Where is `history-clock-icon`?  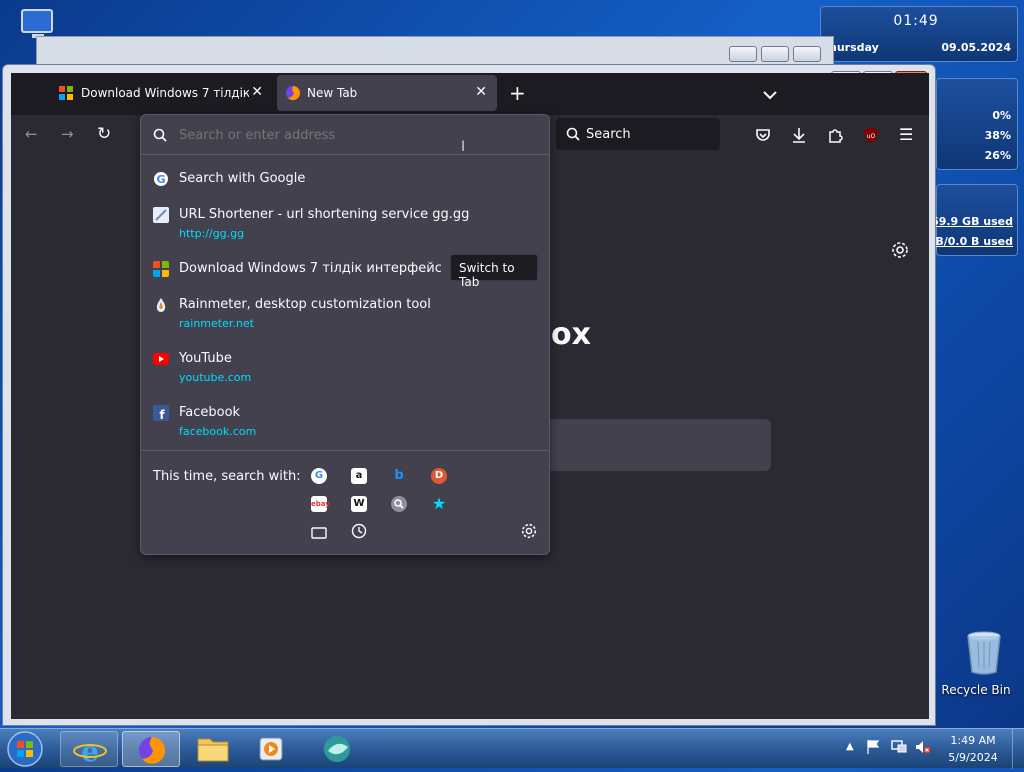 history-clock-icon is located at coordinates (359, 533).